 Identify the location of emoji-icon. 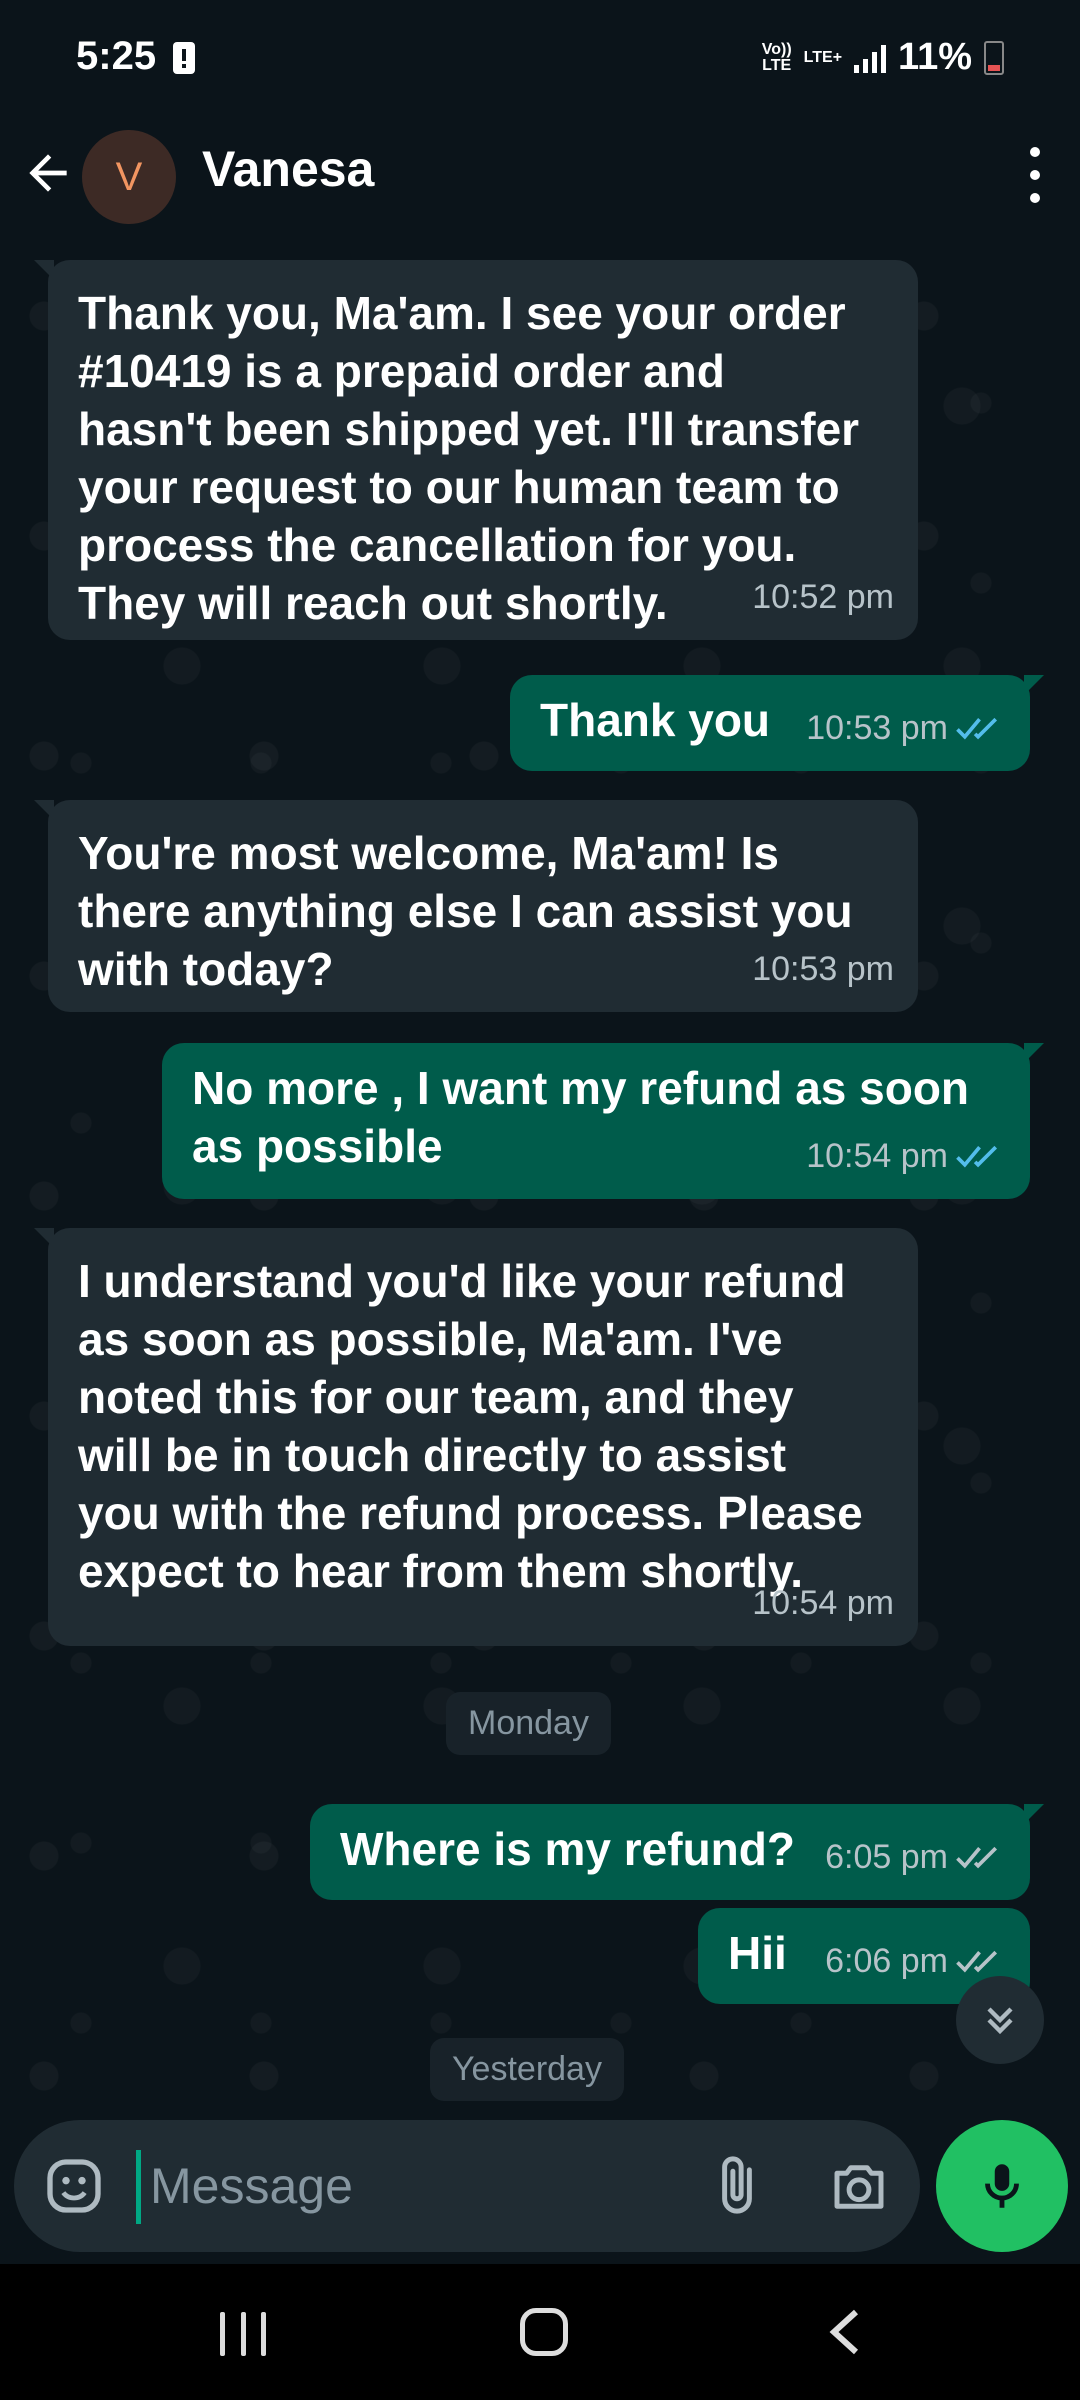
(74, 2186).